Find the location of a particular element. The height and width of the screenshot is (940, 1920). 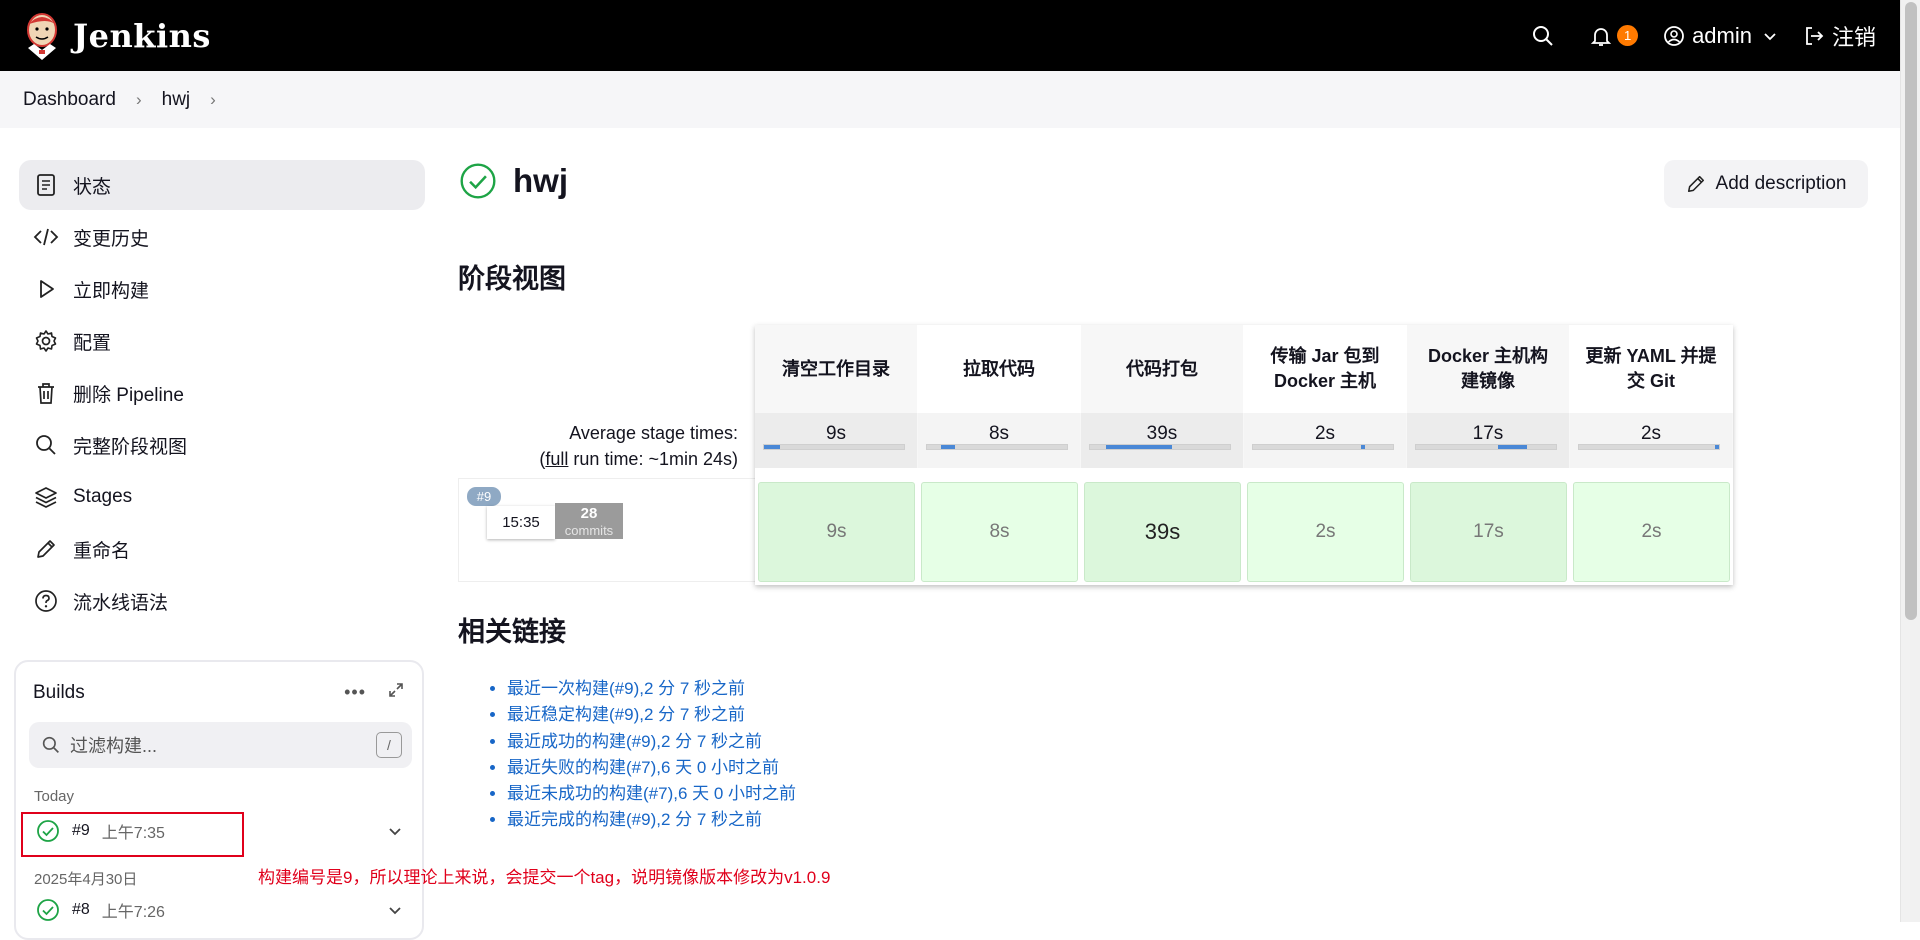

stage-header: 传输 Jar 包到 Docker 主机 is located at coordinates (1325, 369).